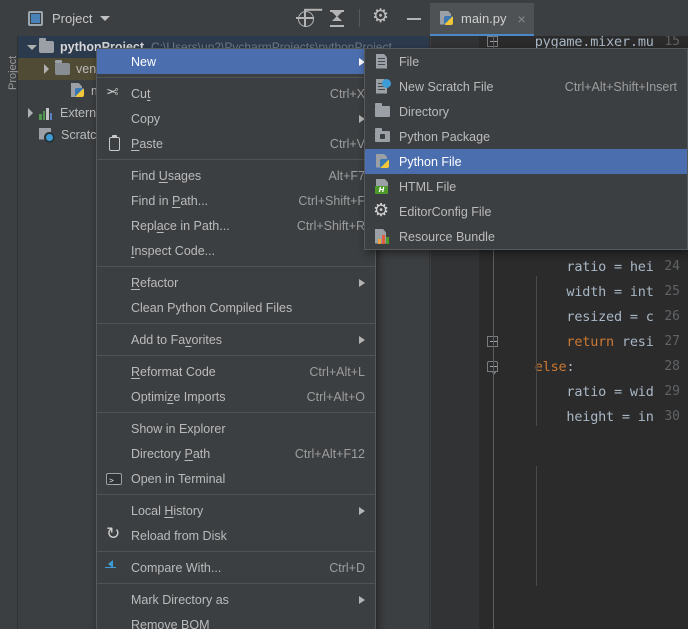 The width and height of the screenshot is (688, 629). Describe the element at coordinates (522, 19) in the screenshot. I see `close-icon: ×` at that location.